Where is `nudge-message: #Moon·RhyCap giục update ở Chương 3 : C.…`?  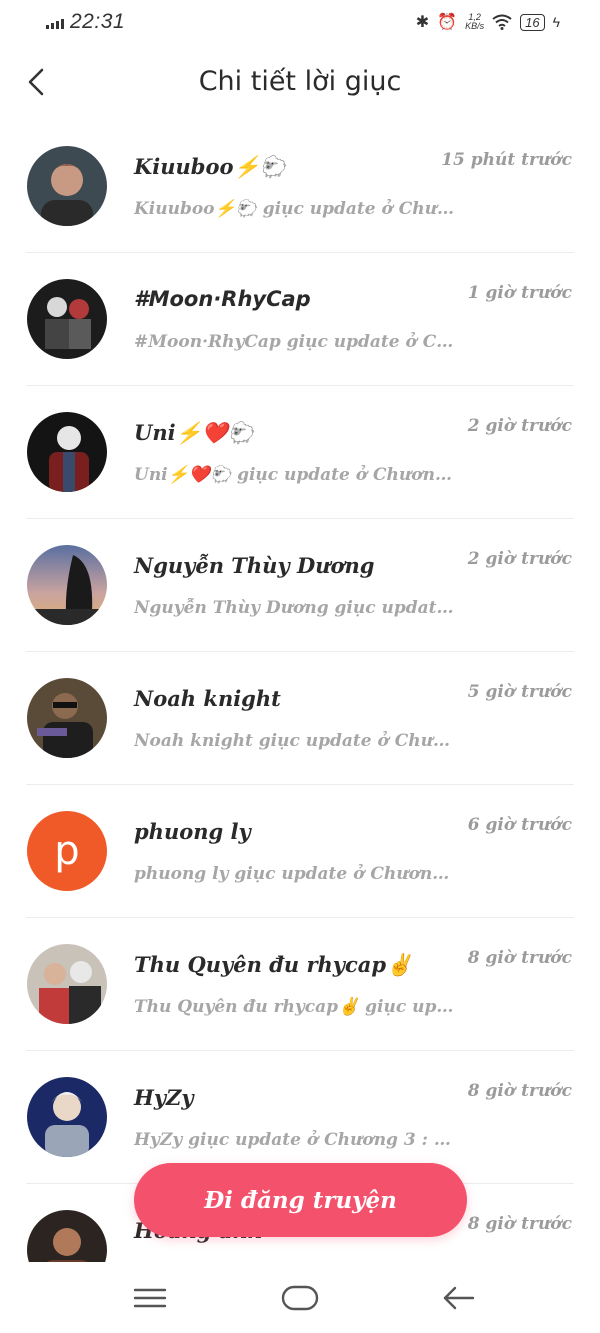 nudge-message: #Moon·RhyCap giục update ở Chương 3 : C.… is located at coordinates (296, 342).